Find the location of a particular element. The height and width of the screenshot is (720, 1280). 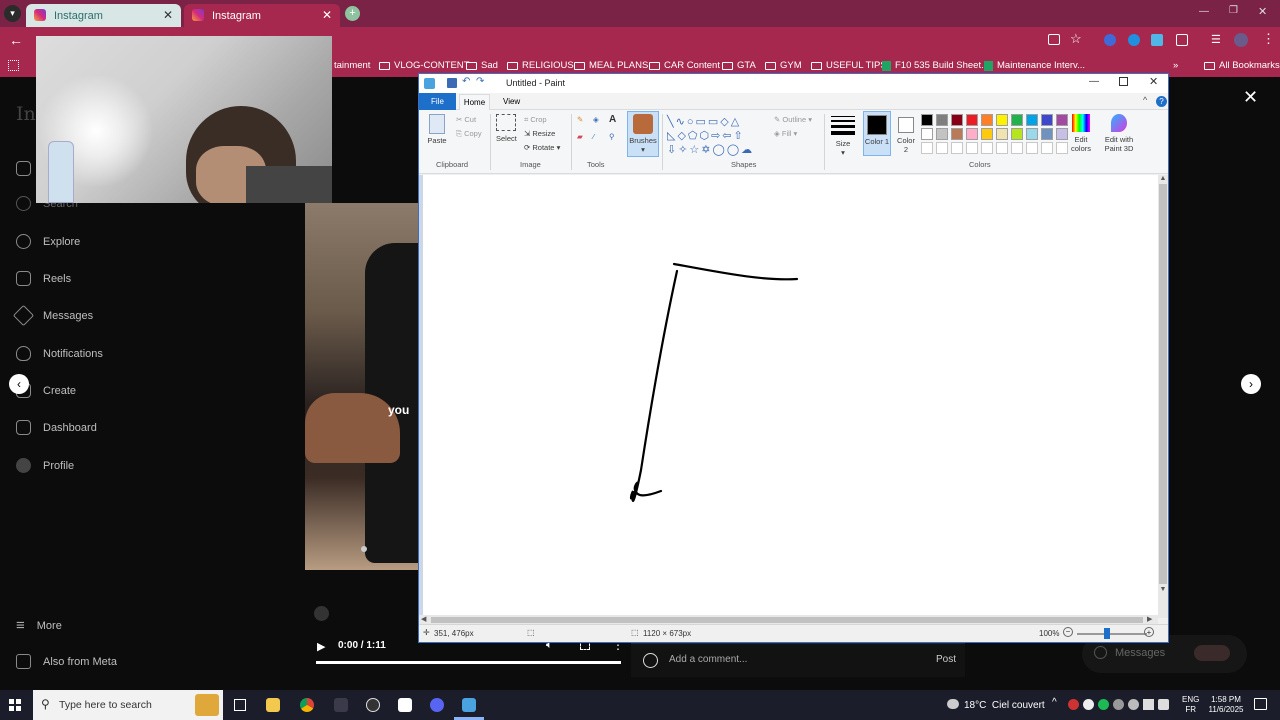

nav-home is located at coordinates (23, 168).